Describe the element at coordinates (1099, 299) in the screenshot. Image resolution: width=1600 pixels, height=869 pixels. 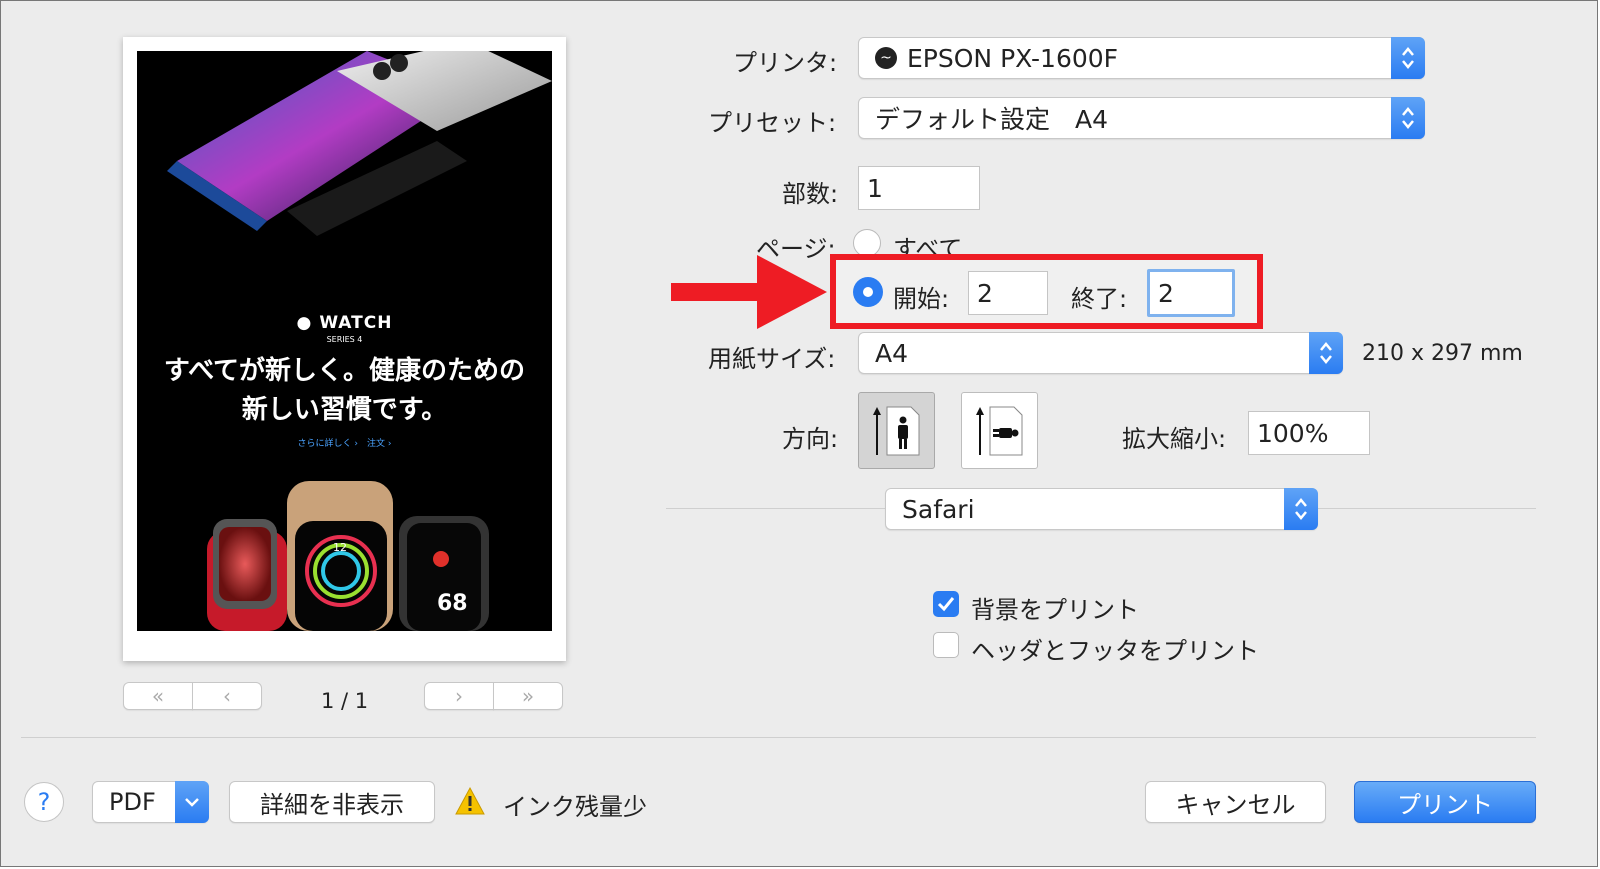
I see `pages-to-label: 終了:` at that location.